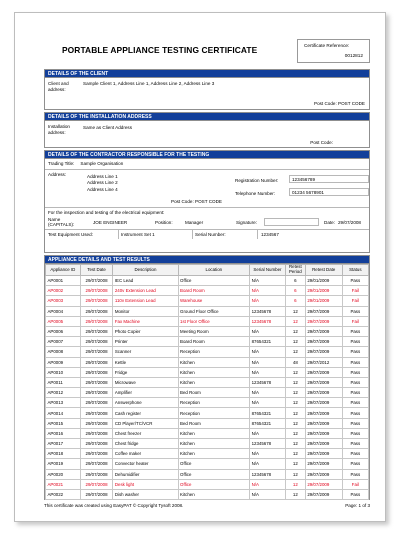  Describe the element at coordinates (214, 393) in the screenshot. I see `table-cell: Bed Room` at that location.